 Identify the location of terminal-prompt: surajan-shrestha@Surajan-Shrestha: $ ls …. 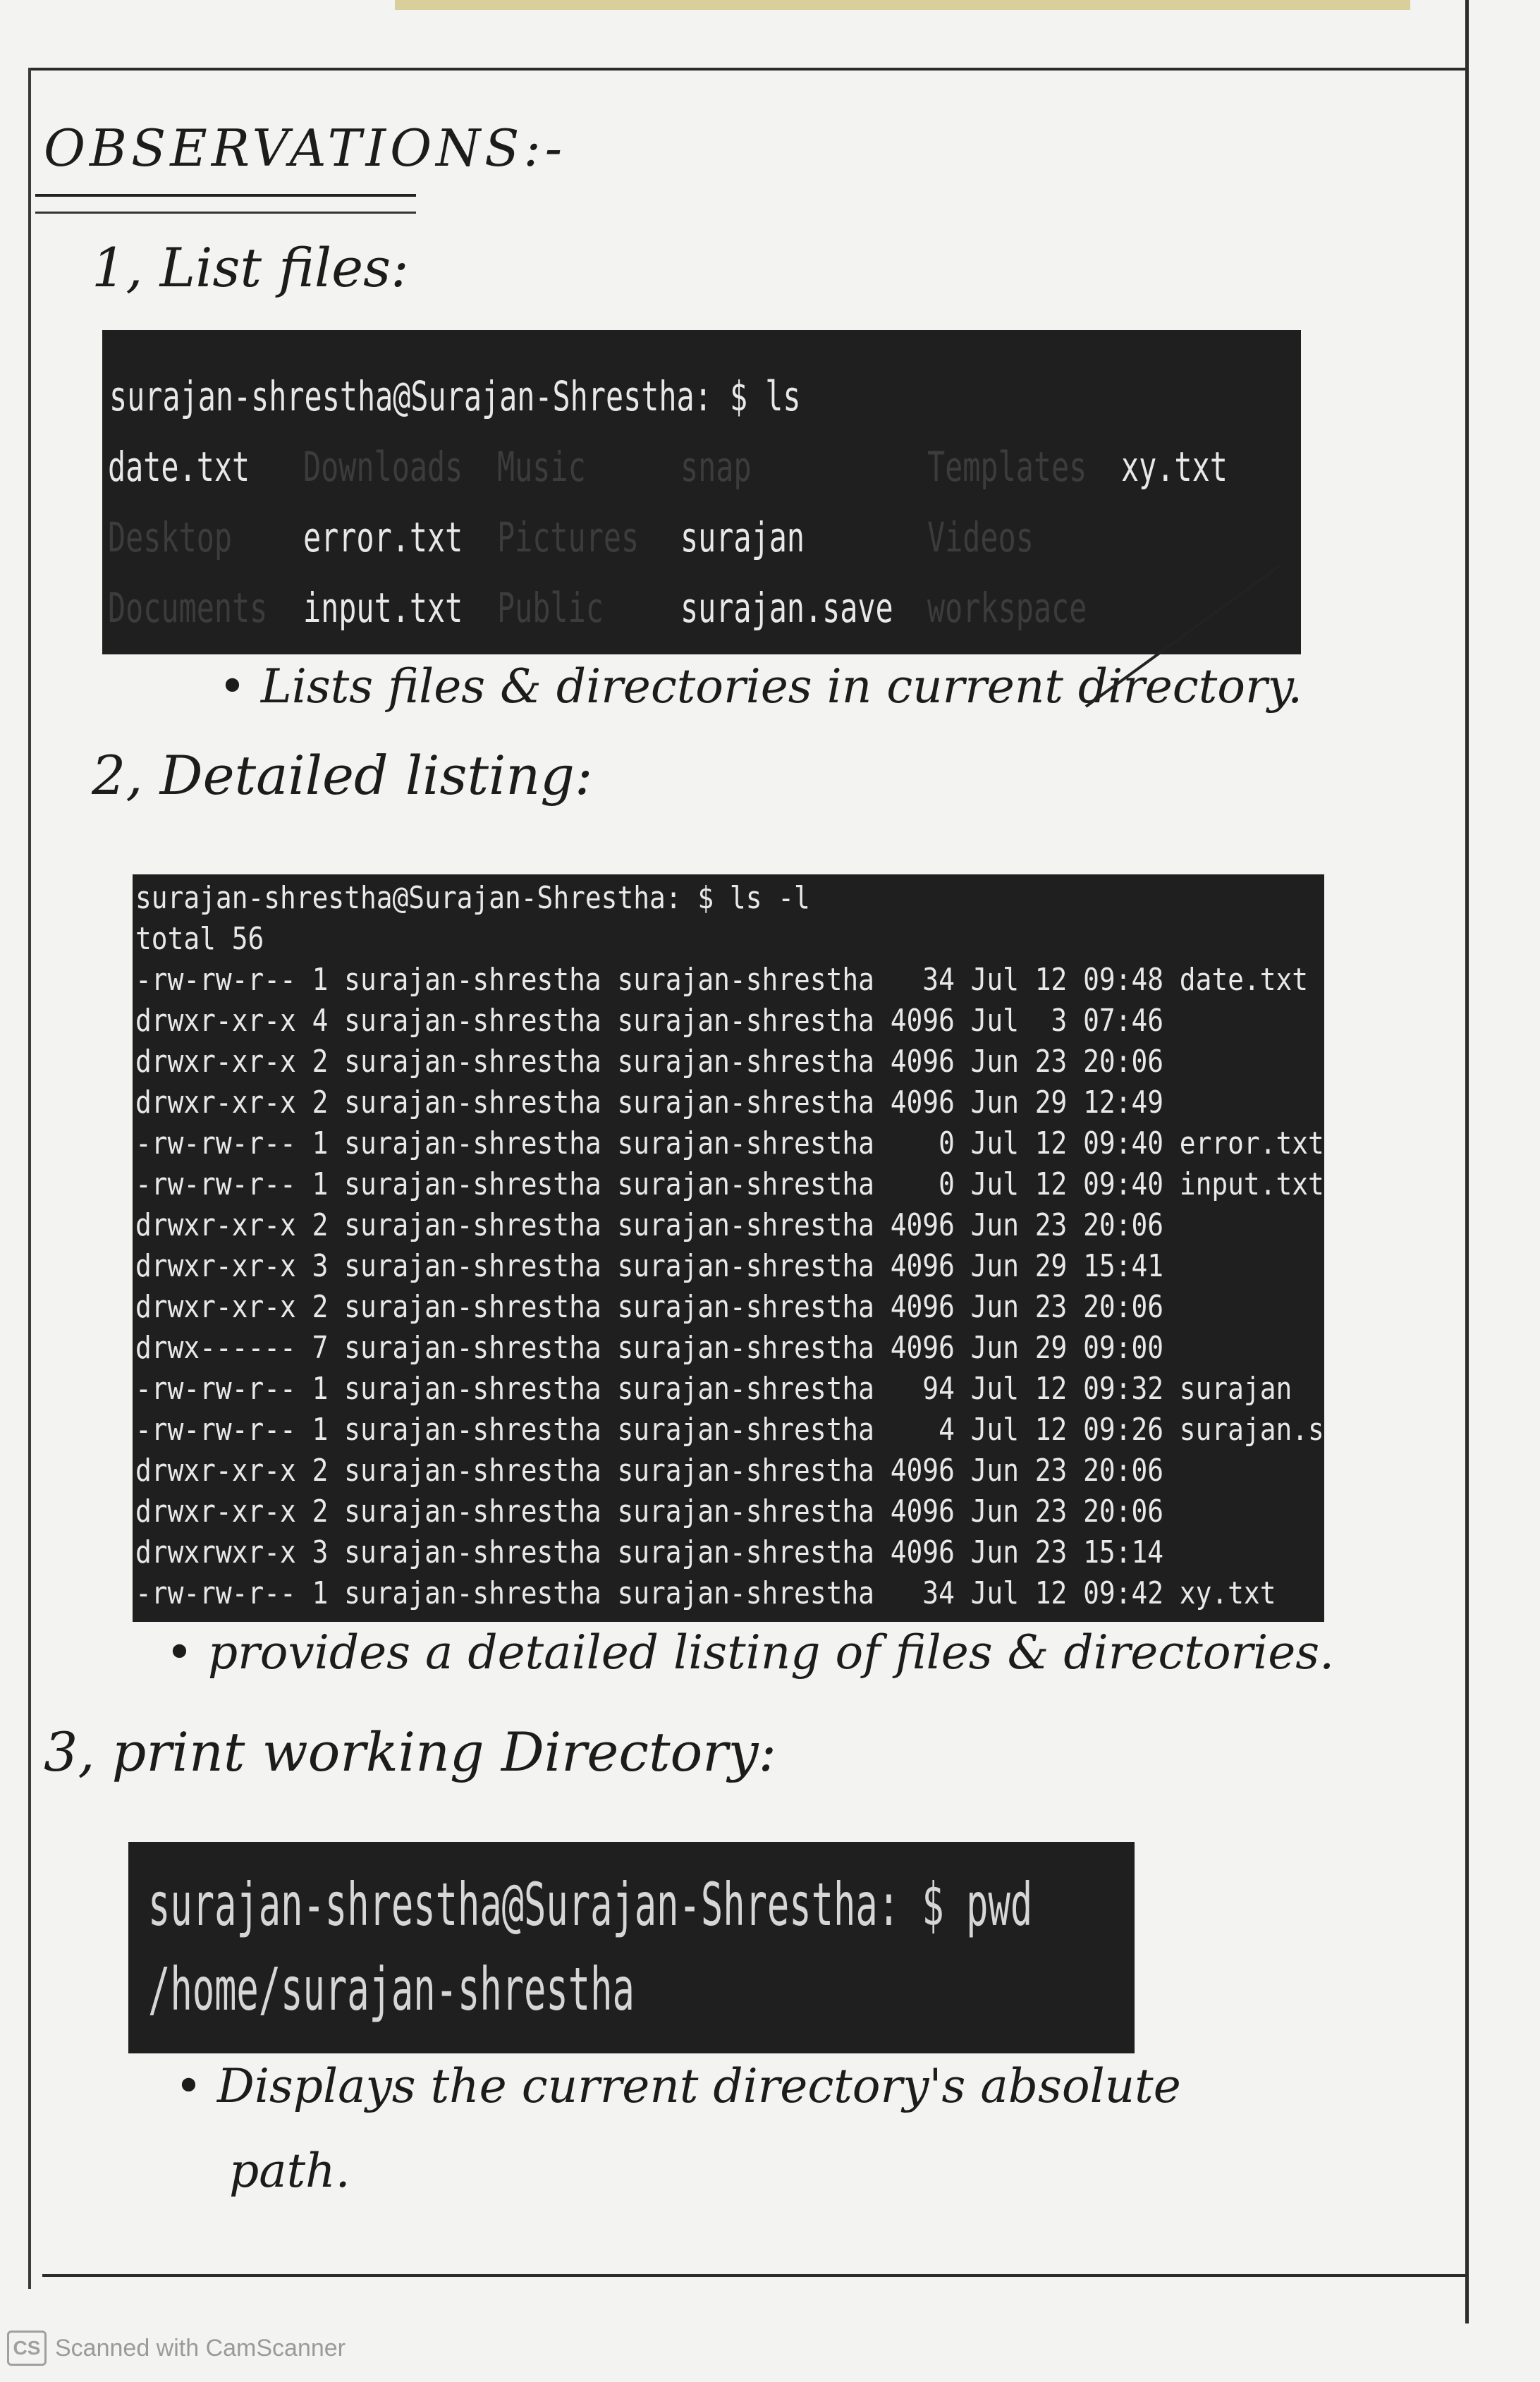
(473, 898).